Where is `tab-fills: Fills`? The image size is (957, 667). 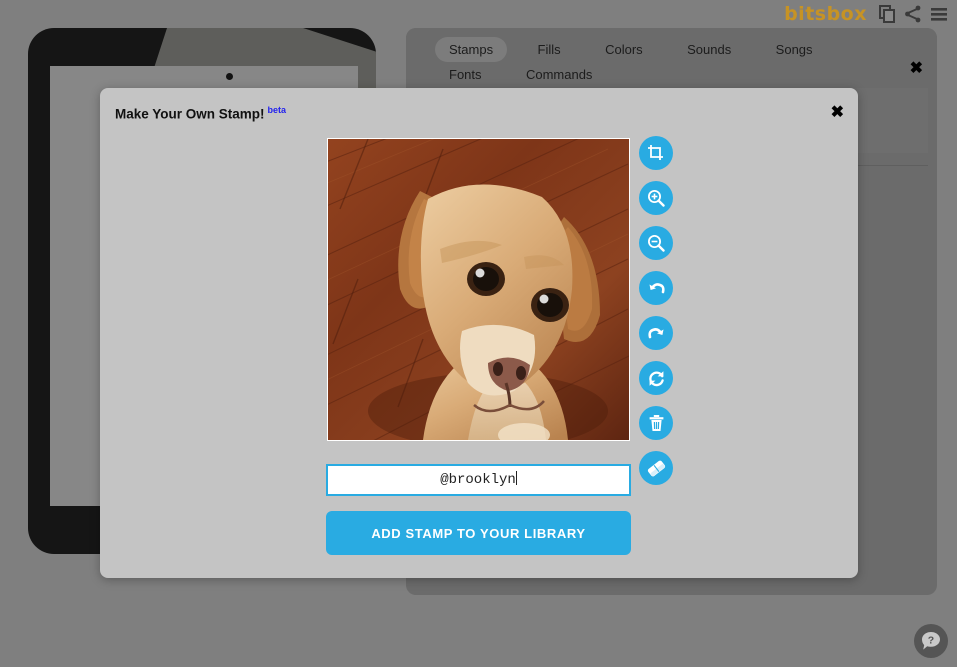 tab-fills: Fills is located at coordinates (549, 49).